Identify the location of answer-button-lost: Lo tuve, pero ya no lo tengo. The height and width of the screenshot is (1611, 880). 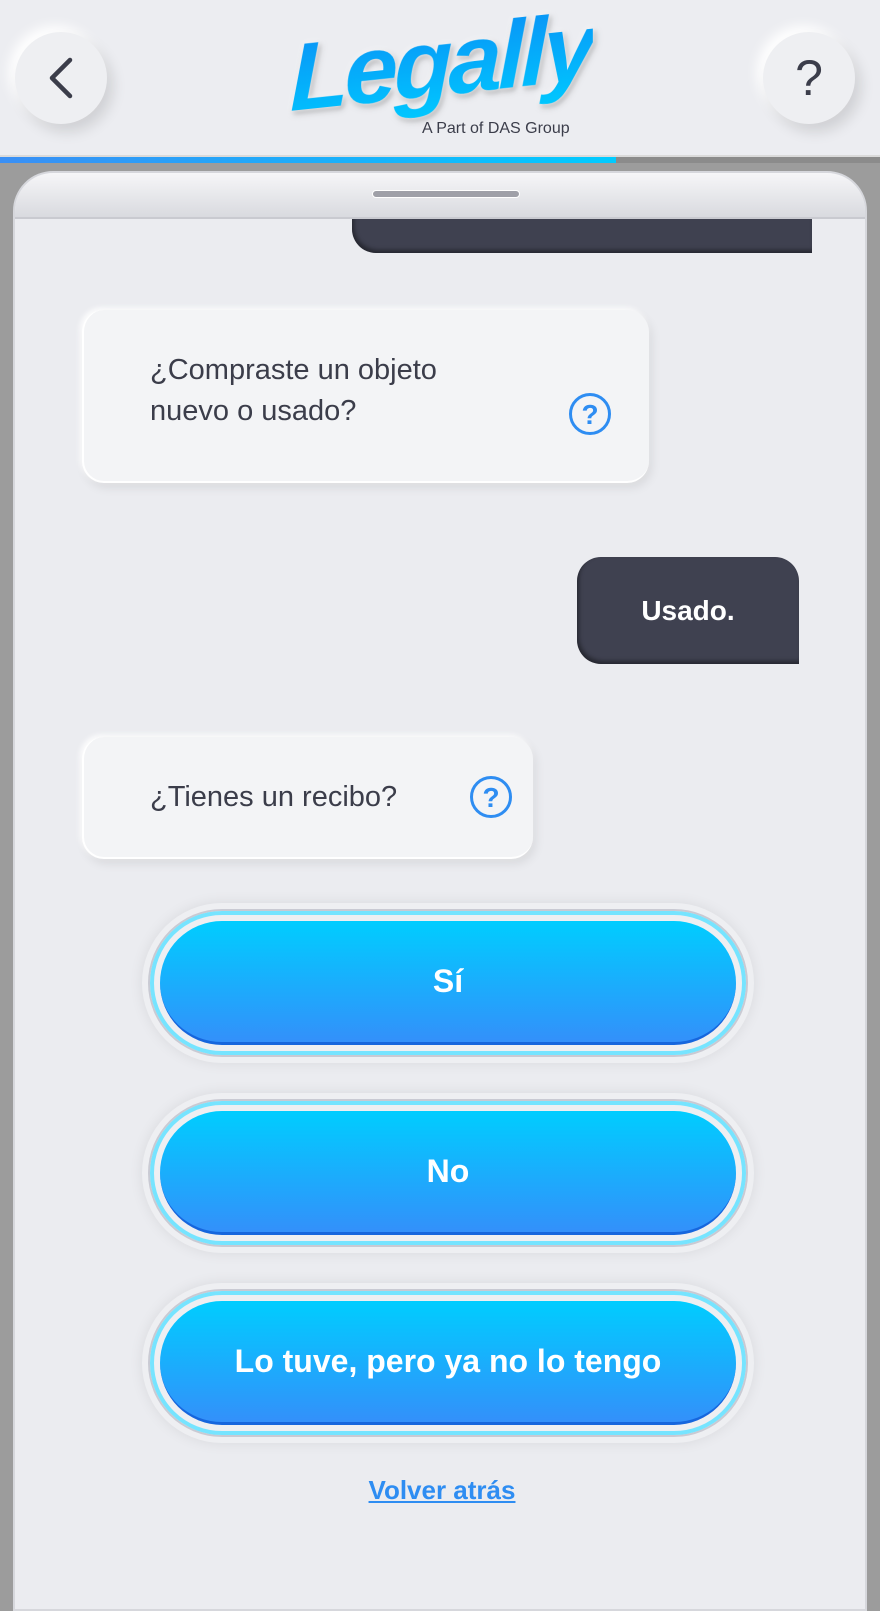
(448, 1363).